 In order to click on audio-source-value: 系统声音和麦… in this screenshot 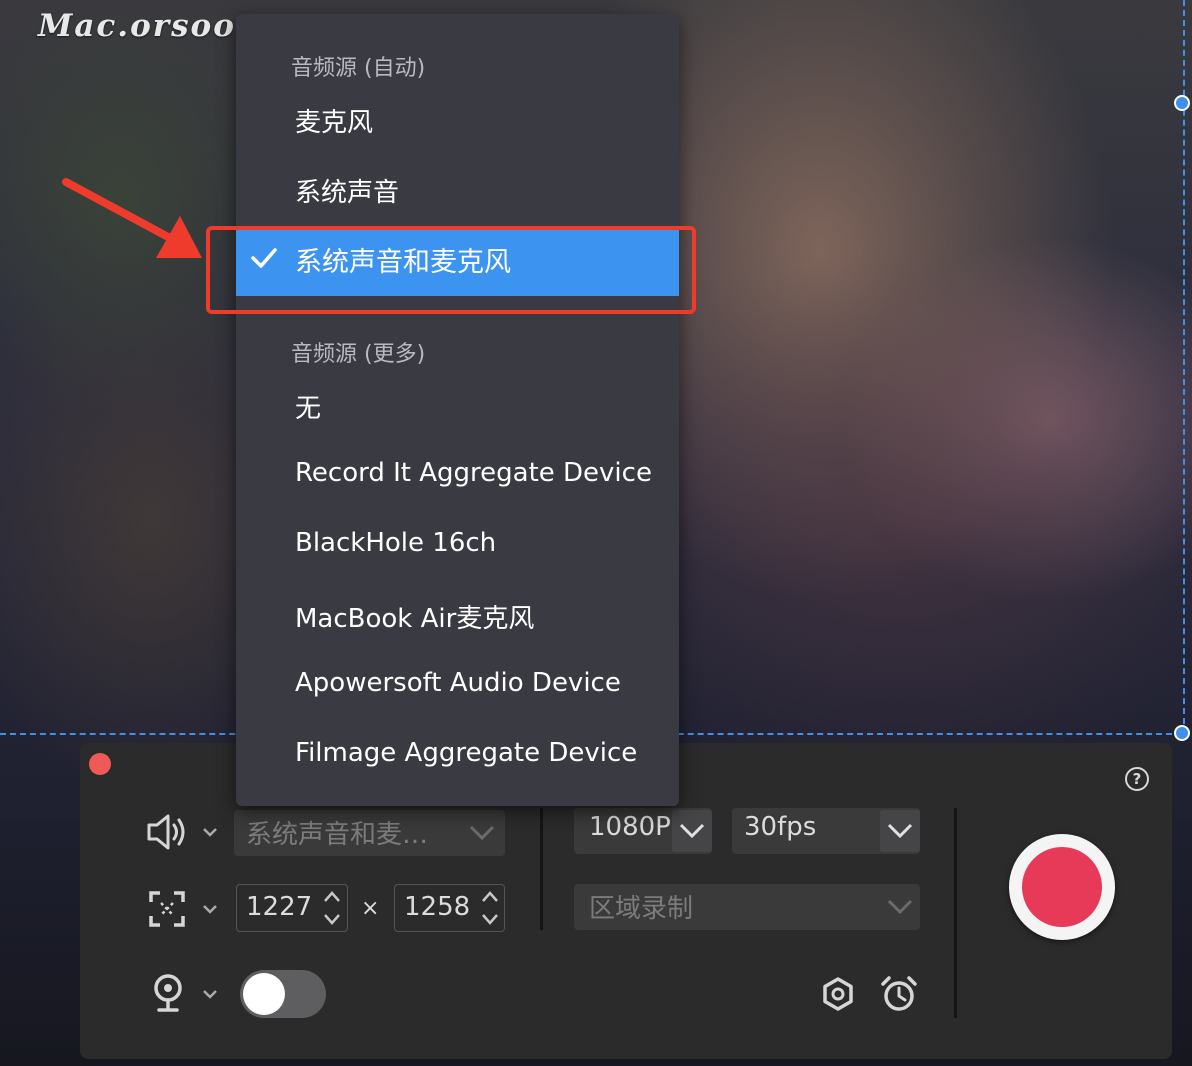, I will do `click(337, 835)`.